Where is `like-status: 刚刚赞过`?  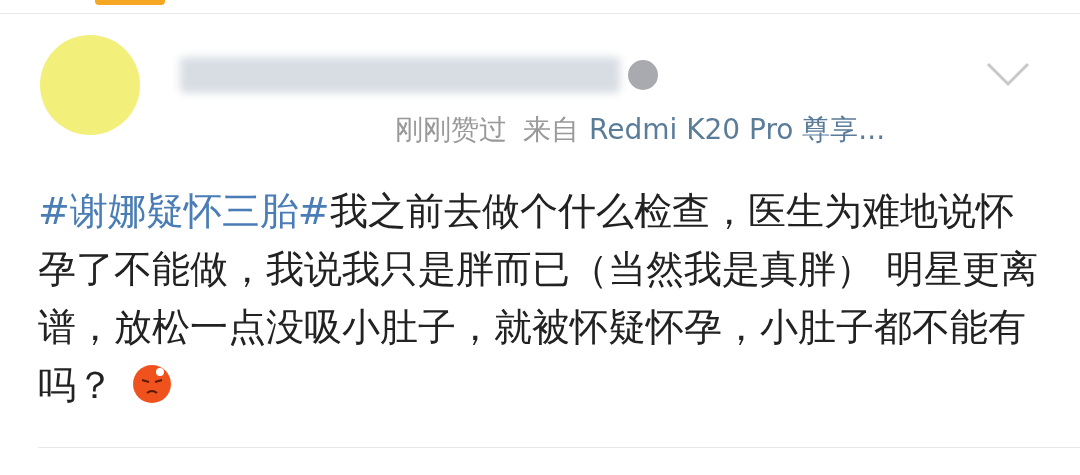
like-status: 刚刚赞过 is located at coordinates (451, 130).